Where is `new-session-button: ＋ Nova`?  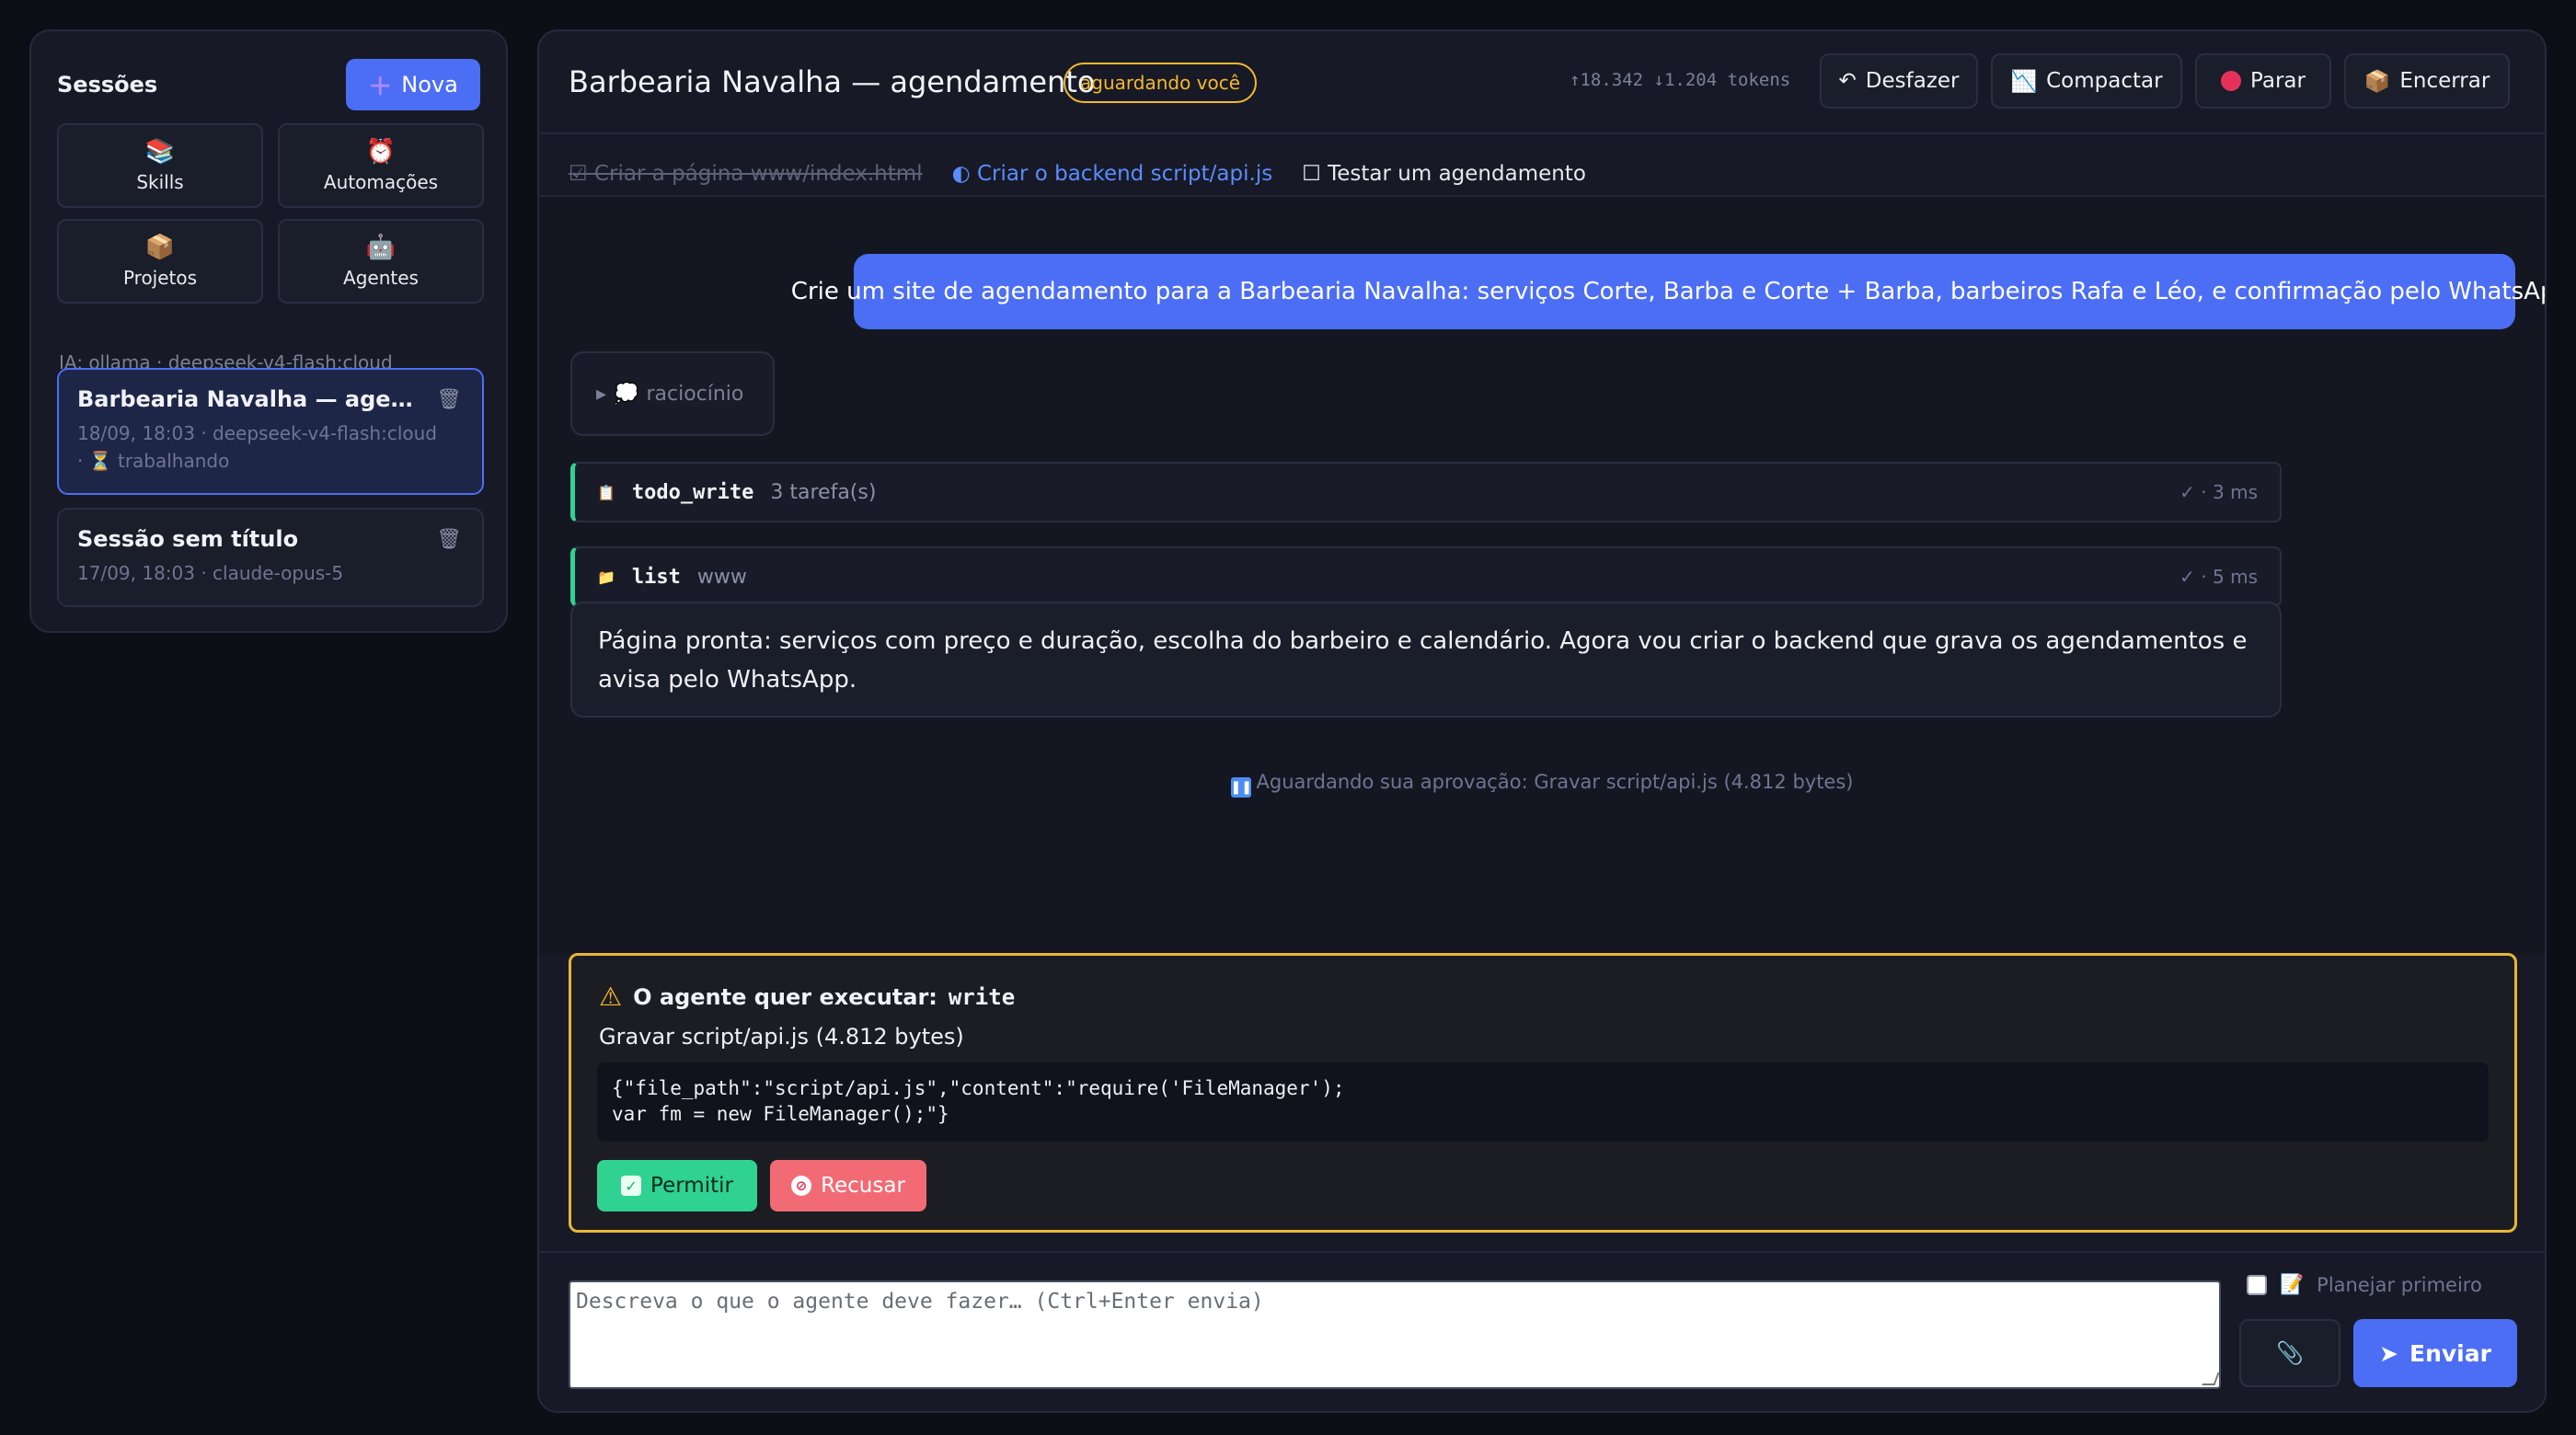
new-session-button: ＋ Nova is located at coordinates (413, 84).